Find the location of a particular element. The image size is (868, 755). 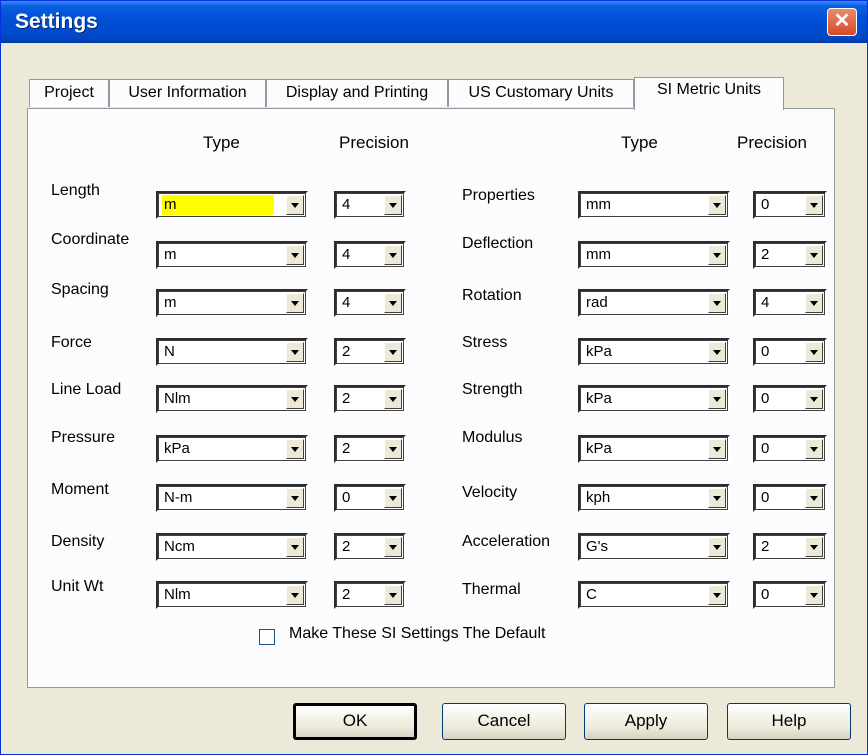

precision-select-thermal: 0 is located at coordinates (790, 595).